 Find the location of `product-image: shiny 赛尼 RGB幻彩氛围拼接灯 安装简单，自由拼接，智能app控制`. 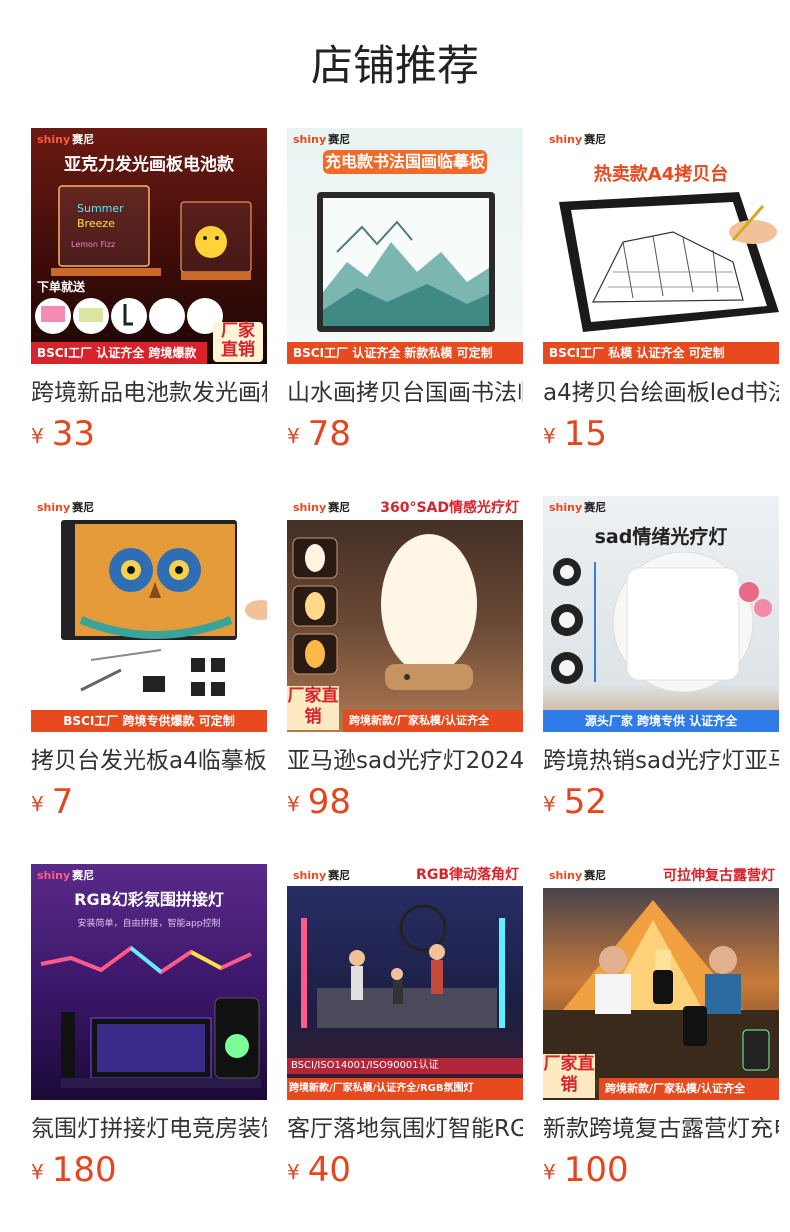

product-image: shiny 赛尼 RGB幻彩氛围拼接灯 安装简单，自由拼接，智能app控制 is located at coordinates (149, 982).